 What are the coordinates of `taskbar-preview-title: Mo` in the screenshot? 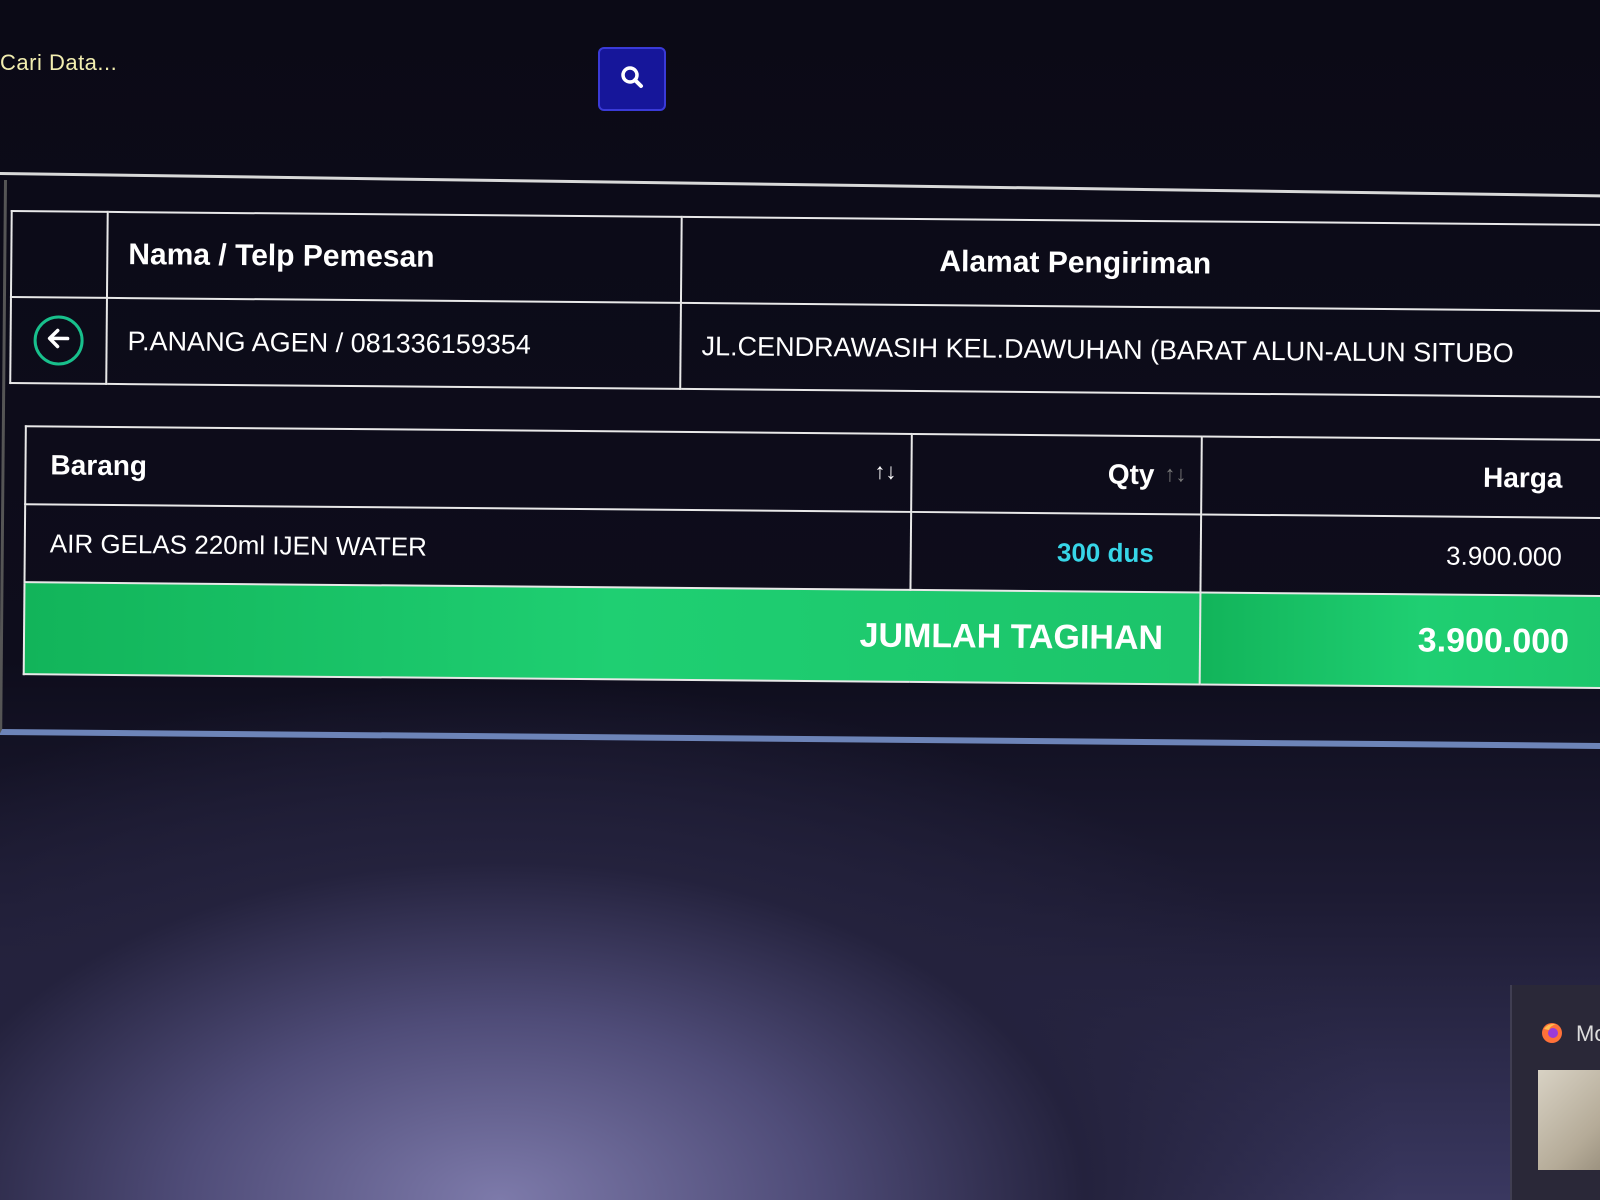 It's located at (1588, 1033).